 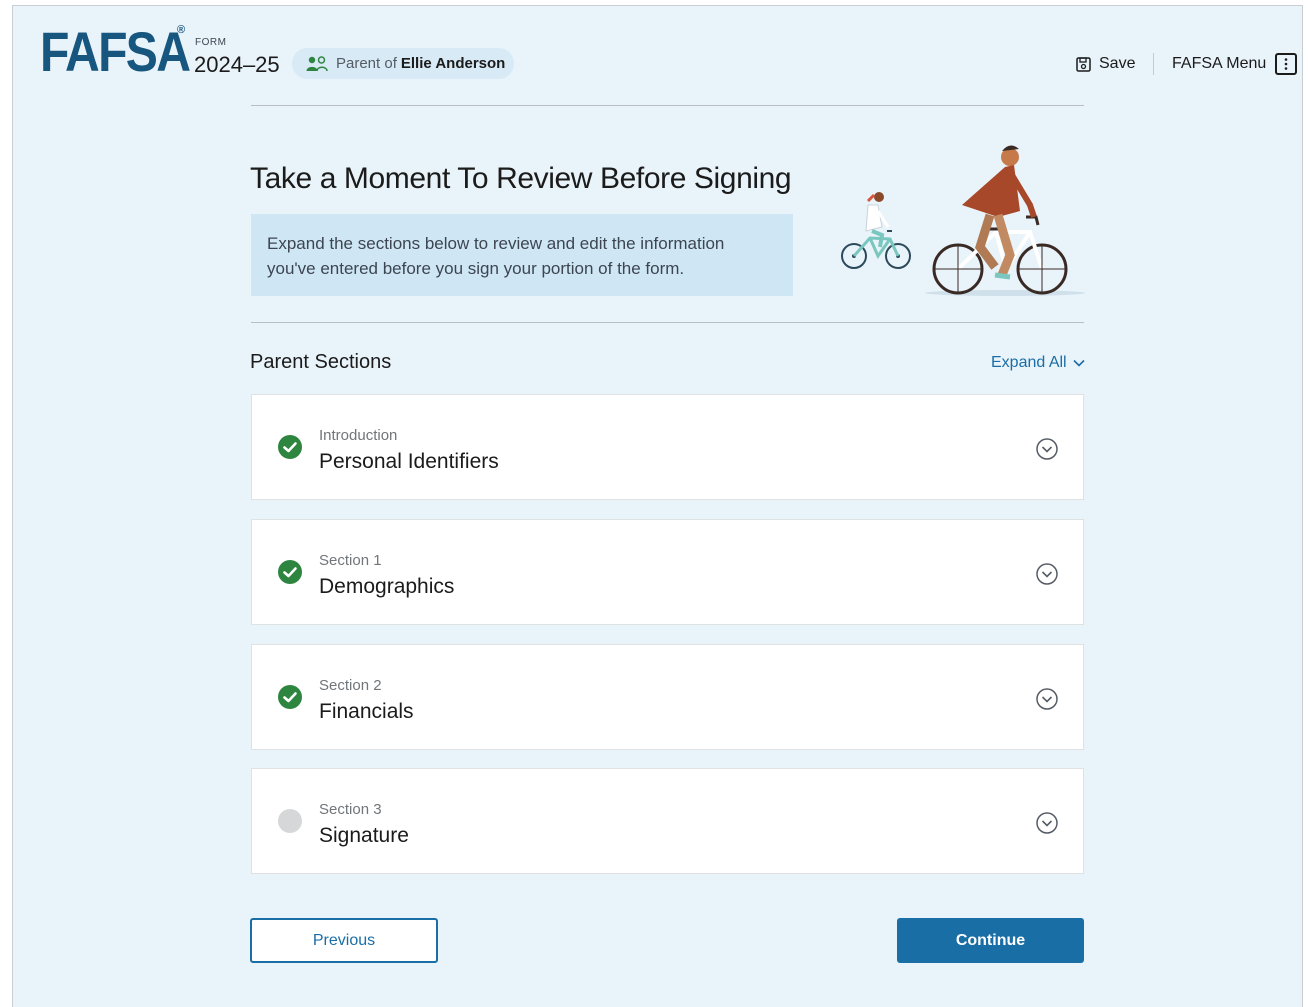 What do you see at coordinates (667, 105) in the screenshot?
I see `header-rule` at bounding box center [667, 105].